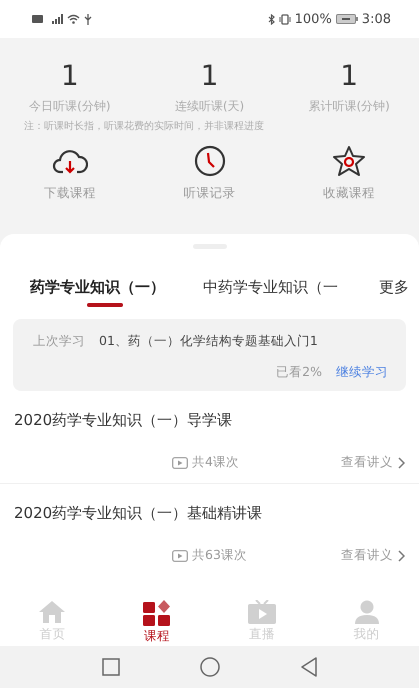 The width and height of the screenshot is (419, 688). What do you see at coordinates (210, 667) in the screenshot?
I see `home-button` at bounding box center [210, 667].